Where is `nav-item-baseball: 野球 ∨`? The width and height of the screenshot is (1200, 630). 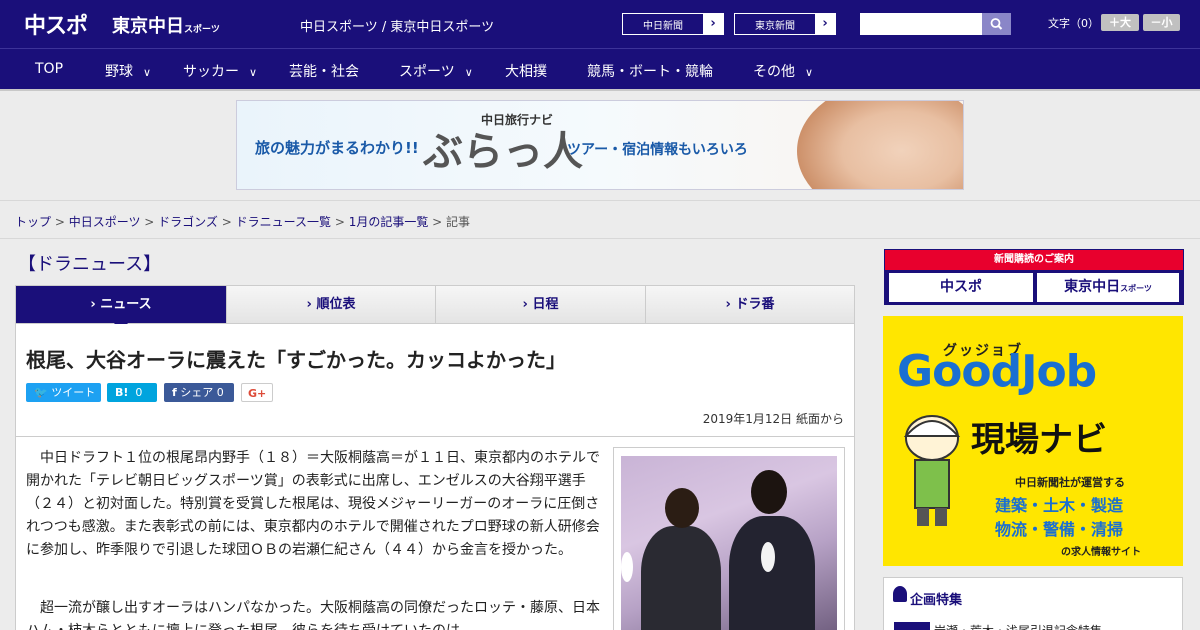
nav-item-baseball: 野球 ∨ is located at coordinates (128, 71).